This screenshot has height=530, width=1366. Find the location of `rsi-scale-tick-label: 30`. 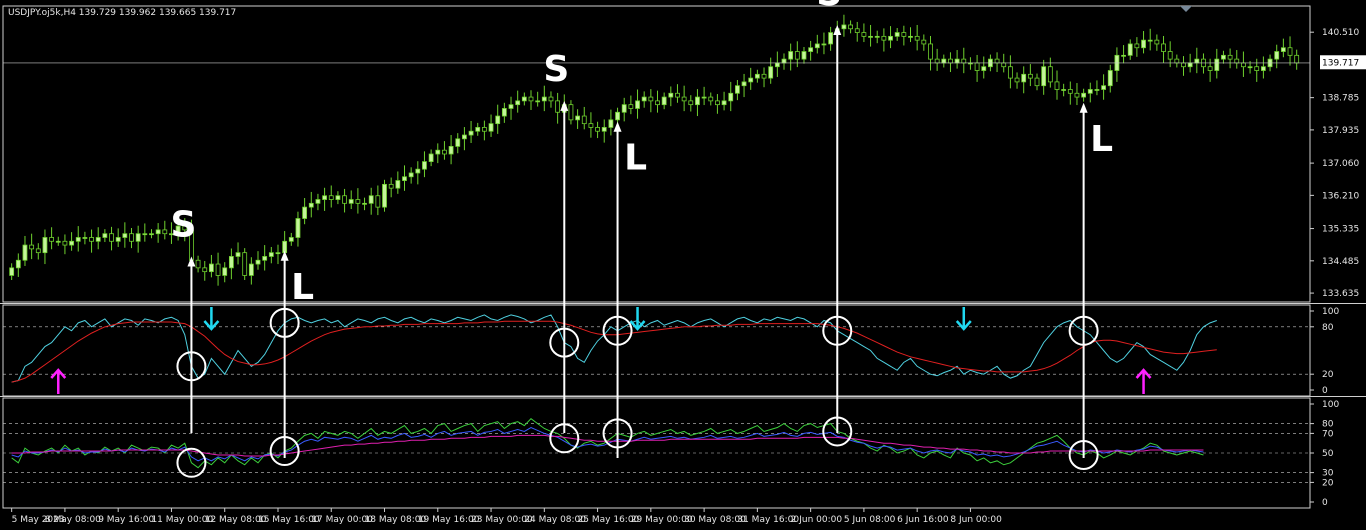

rsi-scale-tick-label: 30 is located at coordinates (1328, 474).